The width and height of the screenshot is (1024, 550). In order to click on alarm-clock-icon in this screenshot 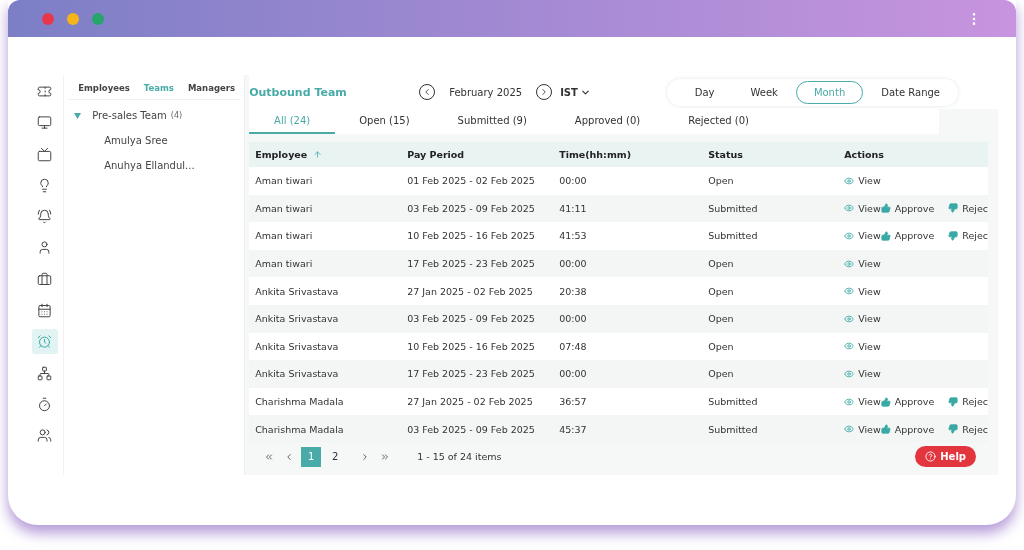, I will do `click(44, 342)`.